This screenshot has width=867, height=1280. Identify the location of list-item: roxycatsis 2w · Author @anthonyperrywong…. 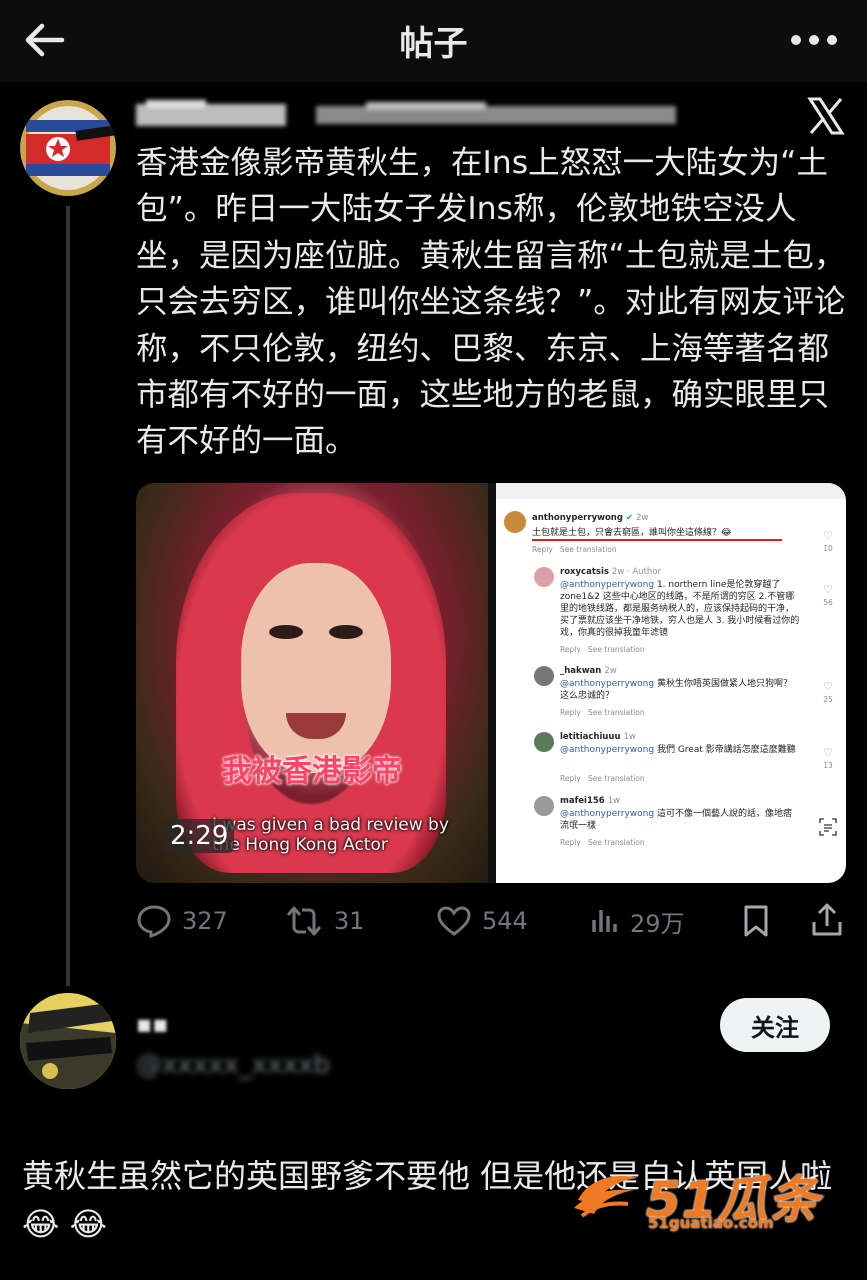
(685, 612).